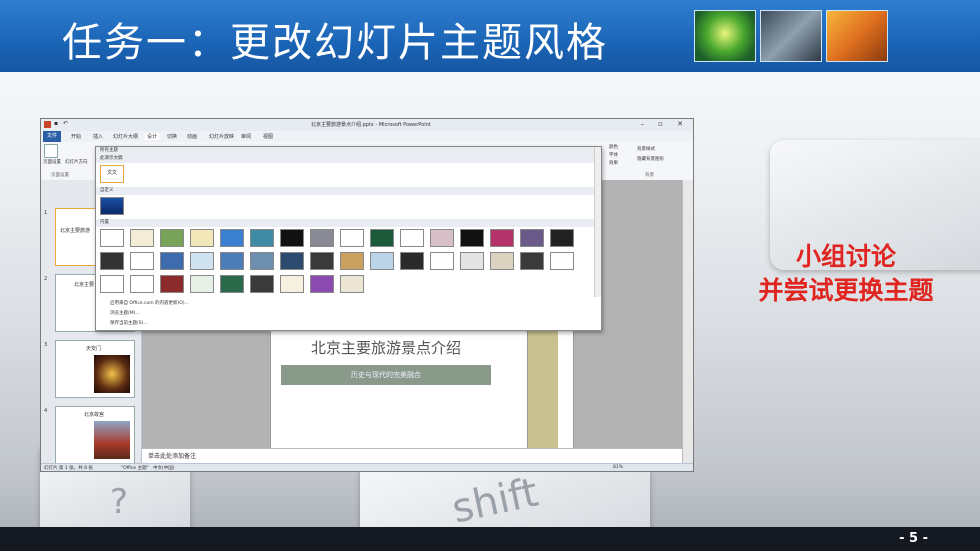  Describe the element at coordinates (791, 36) in the screenshot. I see `network-image` at that location.